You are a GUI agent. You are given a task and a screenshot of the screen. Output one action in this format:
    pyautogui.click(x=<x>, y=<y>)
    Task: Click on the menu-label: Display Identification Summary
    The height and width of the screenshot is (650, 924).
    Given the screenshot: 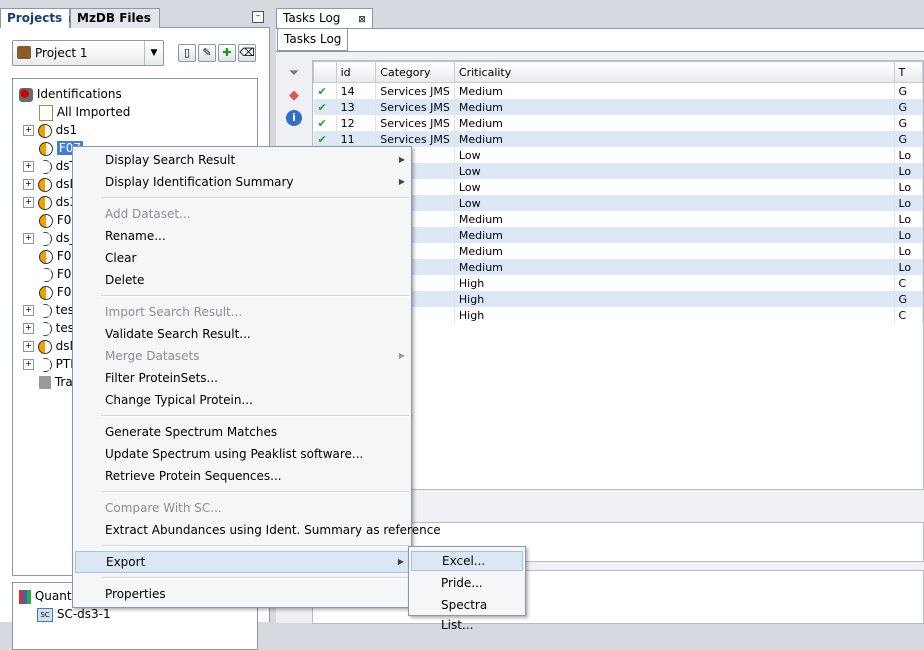 What is the action you would take?
    pyautogui.click(x=199, y=182)
    